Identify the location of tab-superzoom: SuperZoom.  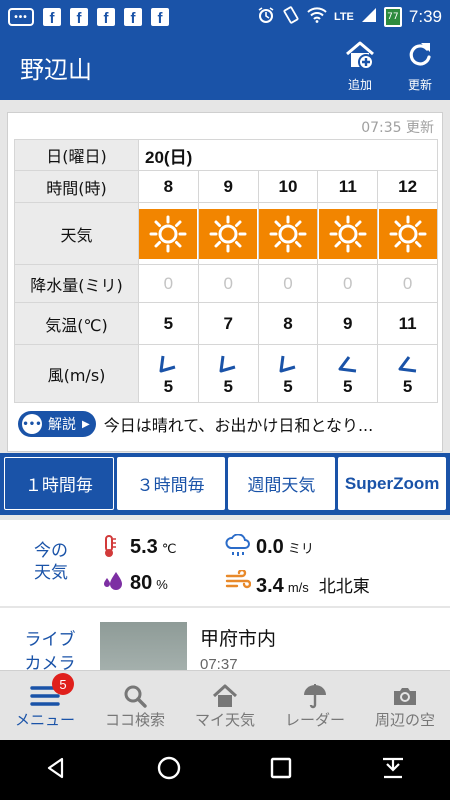
(392, 483).